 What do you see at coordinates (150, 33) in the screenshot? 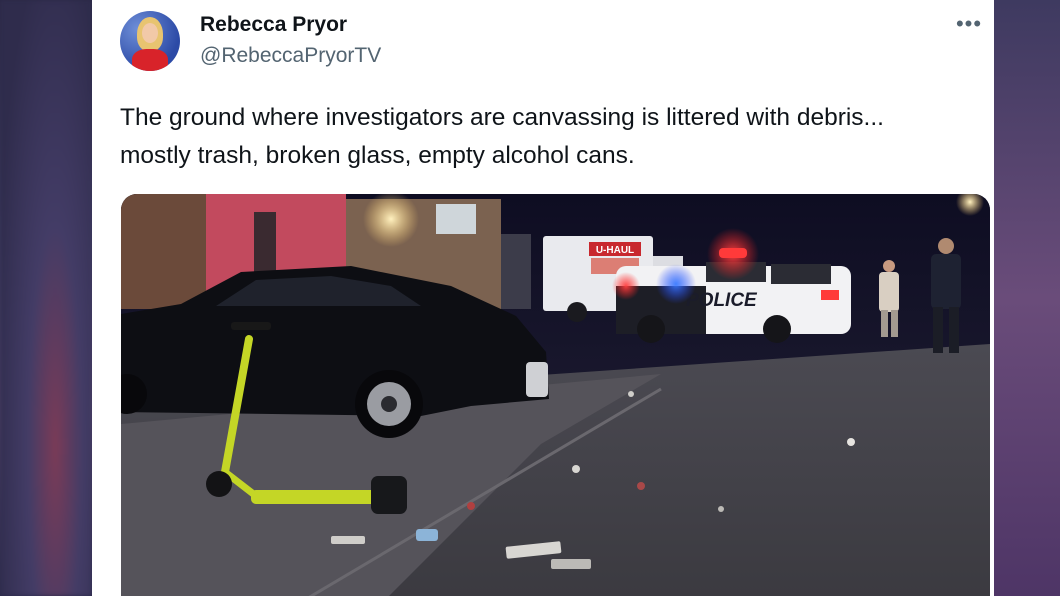
I see `avatar-face` at bounding box center [150, 33].